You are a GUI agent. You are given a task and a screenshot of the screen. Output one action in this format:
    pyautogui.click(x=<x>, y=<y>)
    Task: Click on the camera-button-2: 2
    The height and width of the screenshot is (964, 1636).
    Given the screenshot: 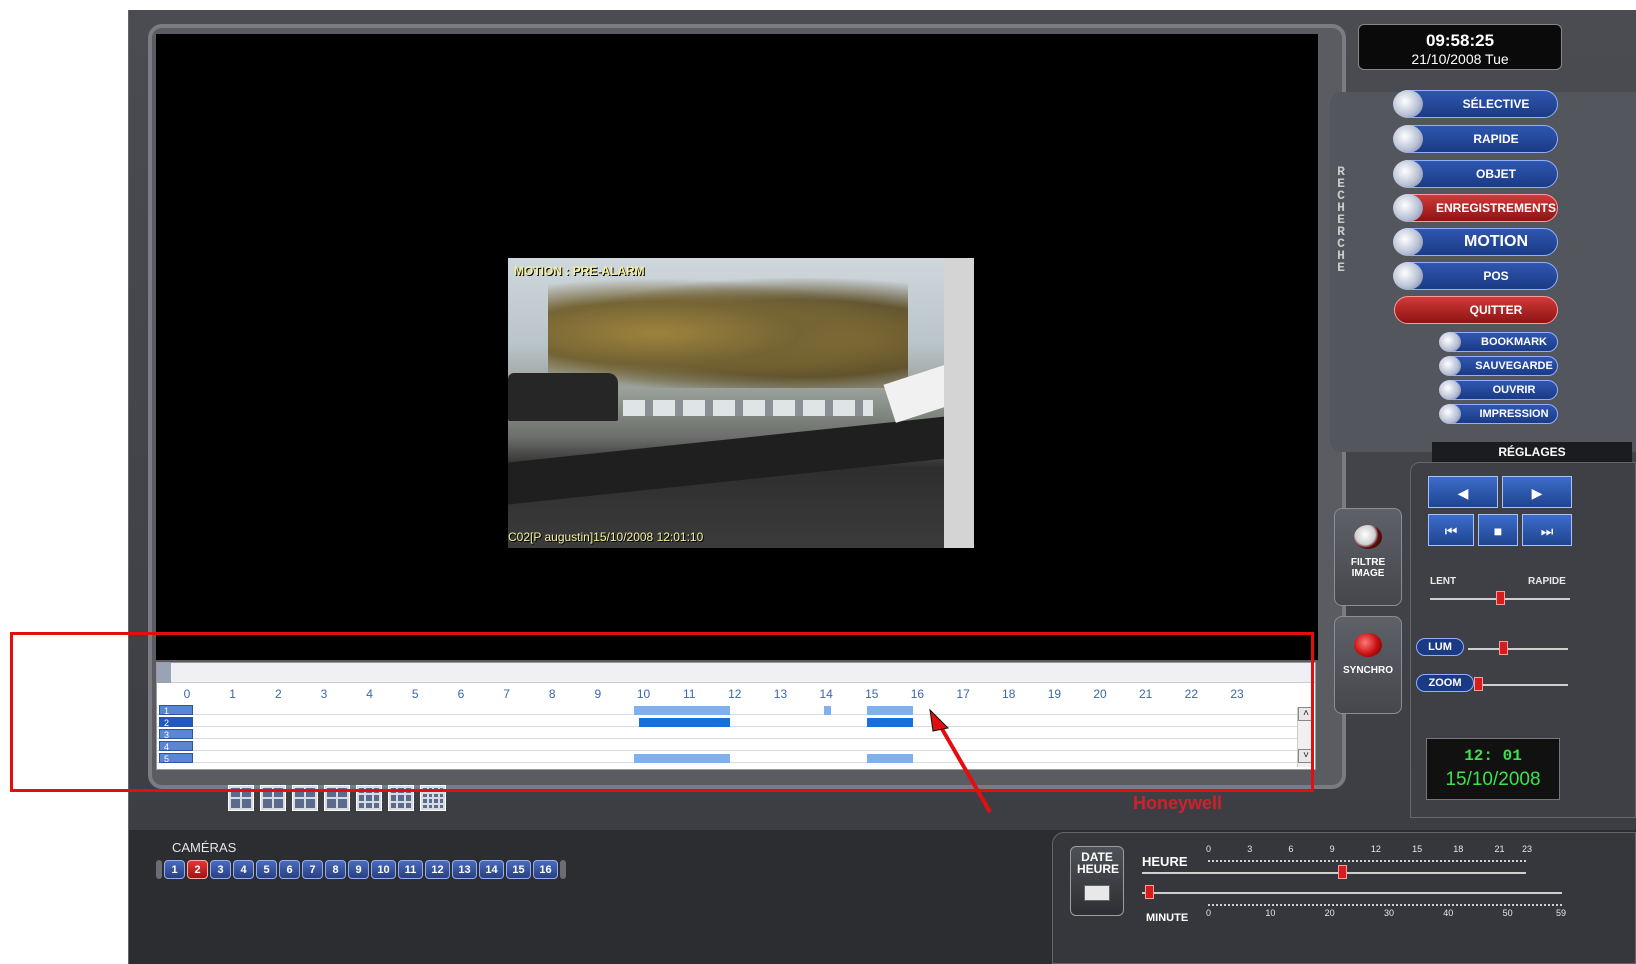 What is the action you would take?
    pyautogui.click(x=197, y=869)
    